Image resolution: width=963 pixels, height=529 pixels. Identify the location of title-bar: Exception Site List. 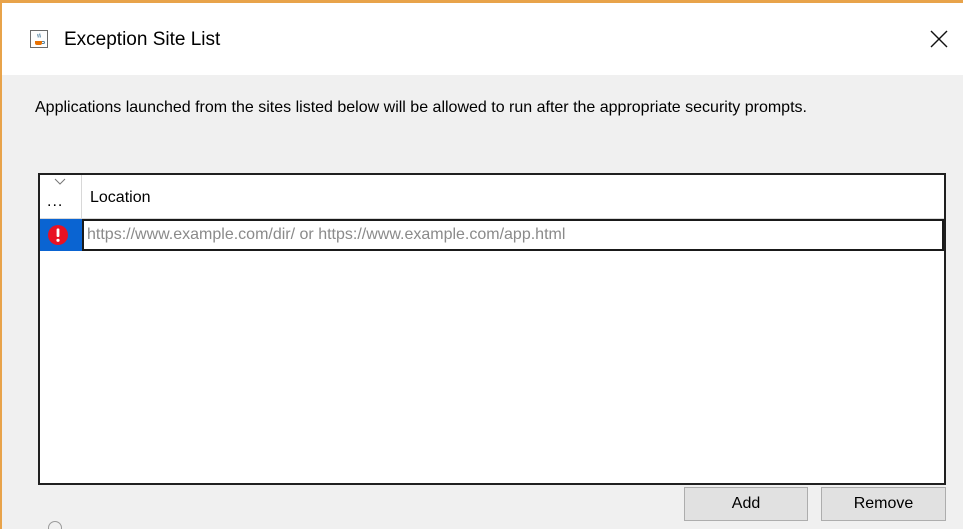
(482, 39).